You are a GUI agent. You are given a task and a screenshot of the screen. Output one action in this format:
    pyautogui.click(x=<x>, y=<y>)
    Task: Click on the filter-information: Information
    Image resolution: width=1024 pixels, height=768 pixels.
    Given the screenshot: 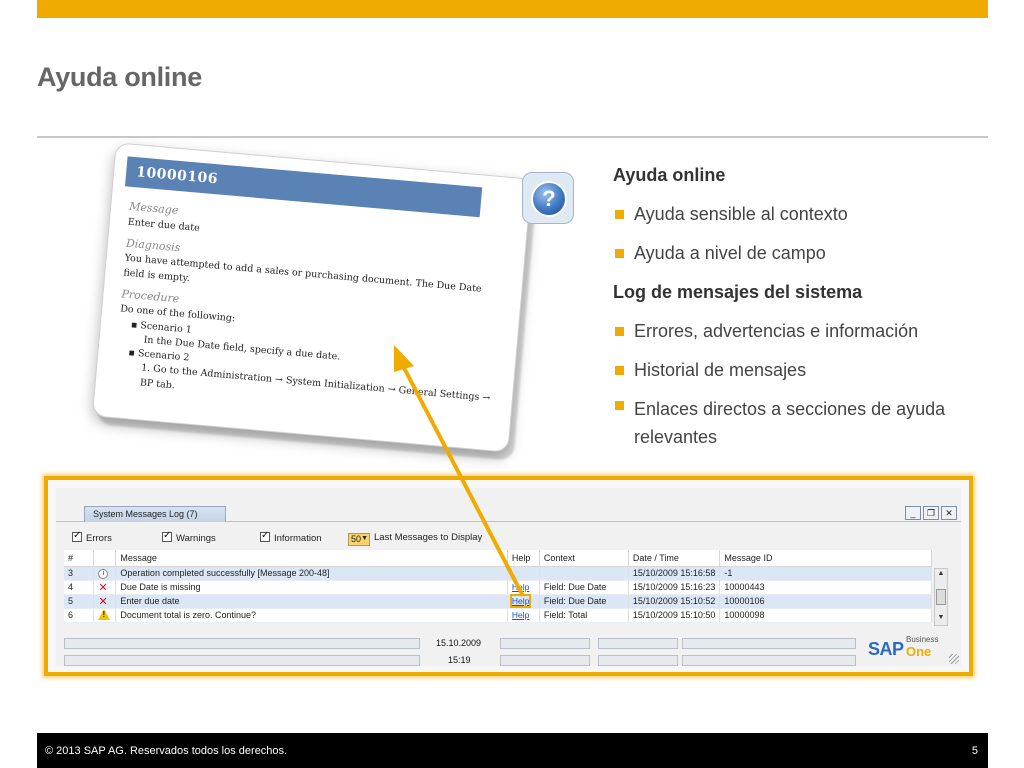 What is the action you would take?
    pyautogui.click(x=291, y=537)
    